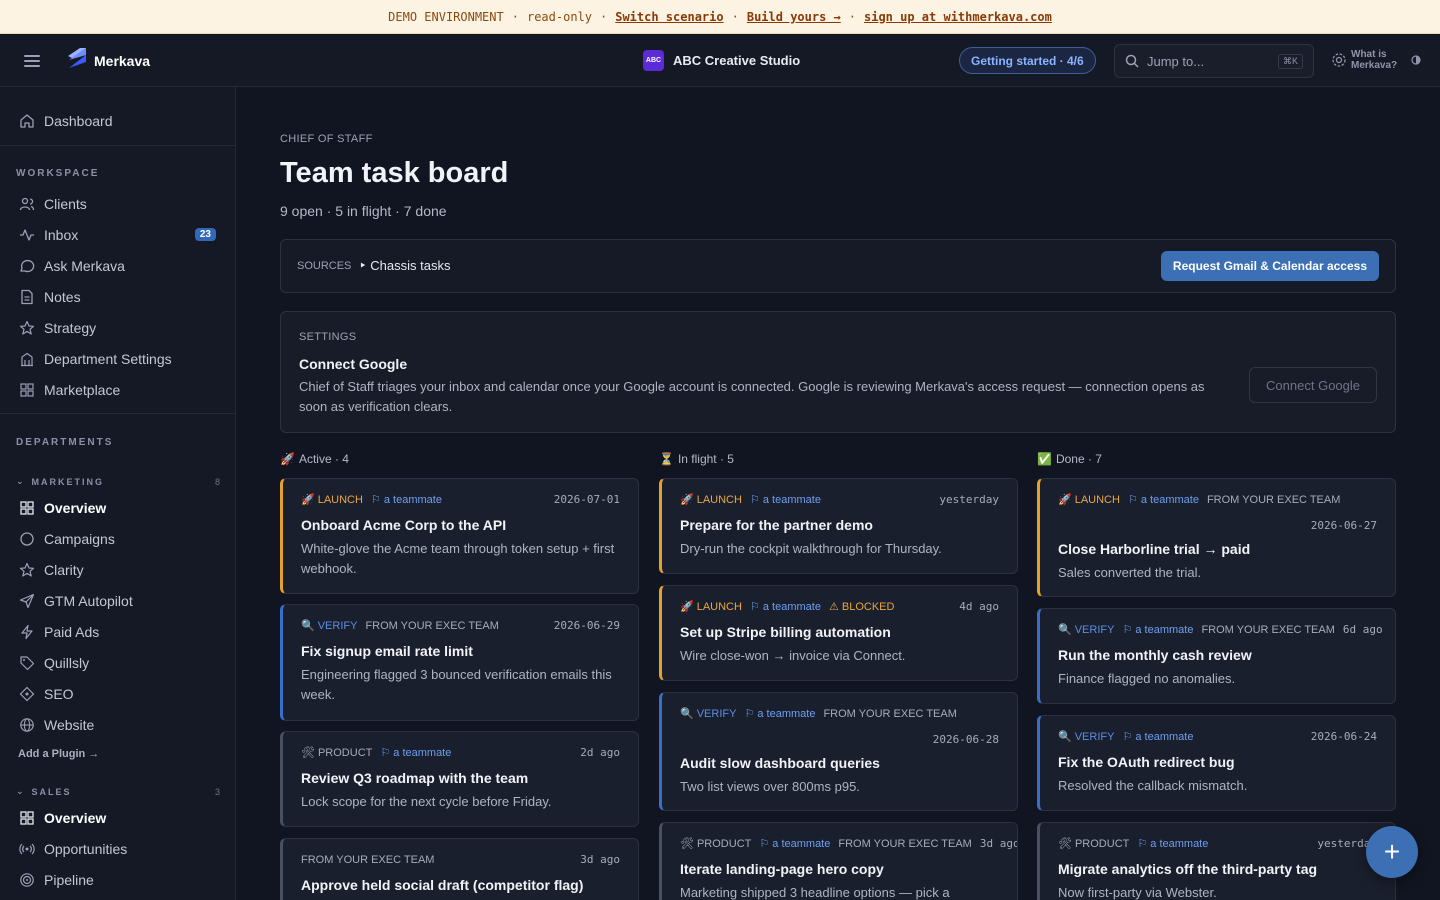 The image size is (1440, 900). What do you see at coordinates (117, 880) in the screenshot?
I see `sidebar-item-pipeline: Pipeline` at bounding box center [117, 880].